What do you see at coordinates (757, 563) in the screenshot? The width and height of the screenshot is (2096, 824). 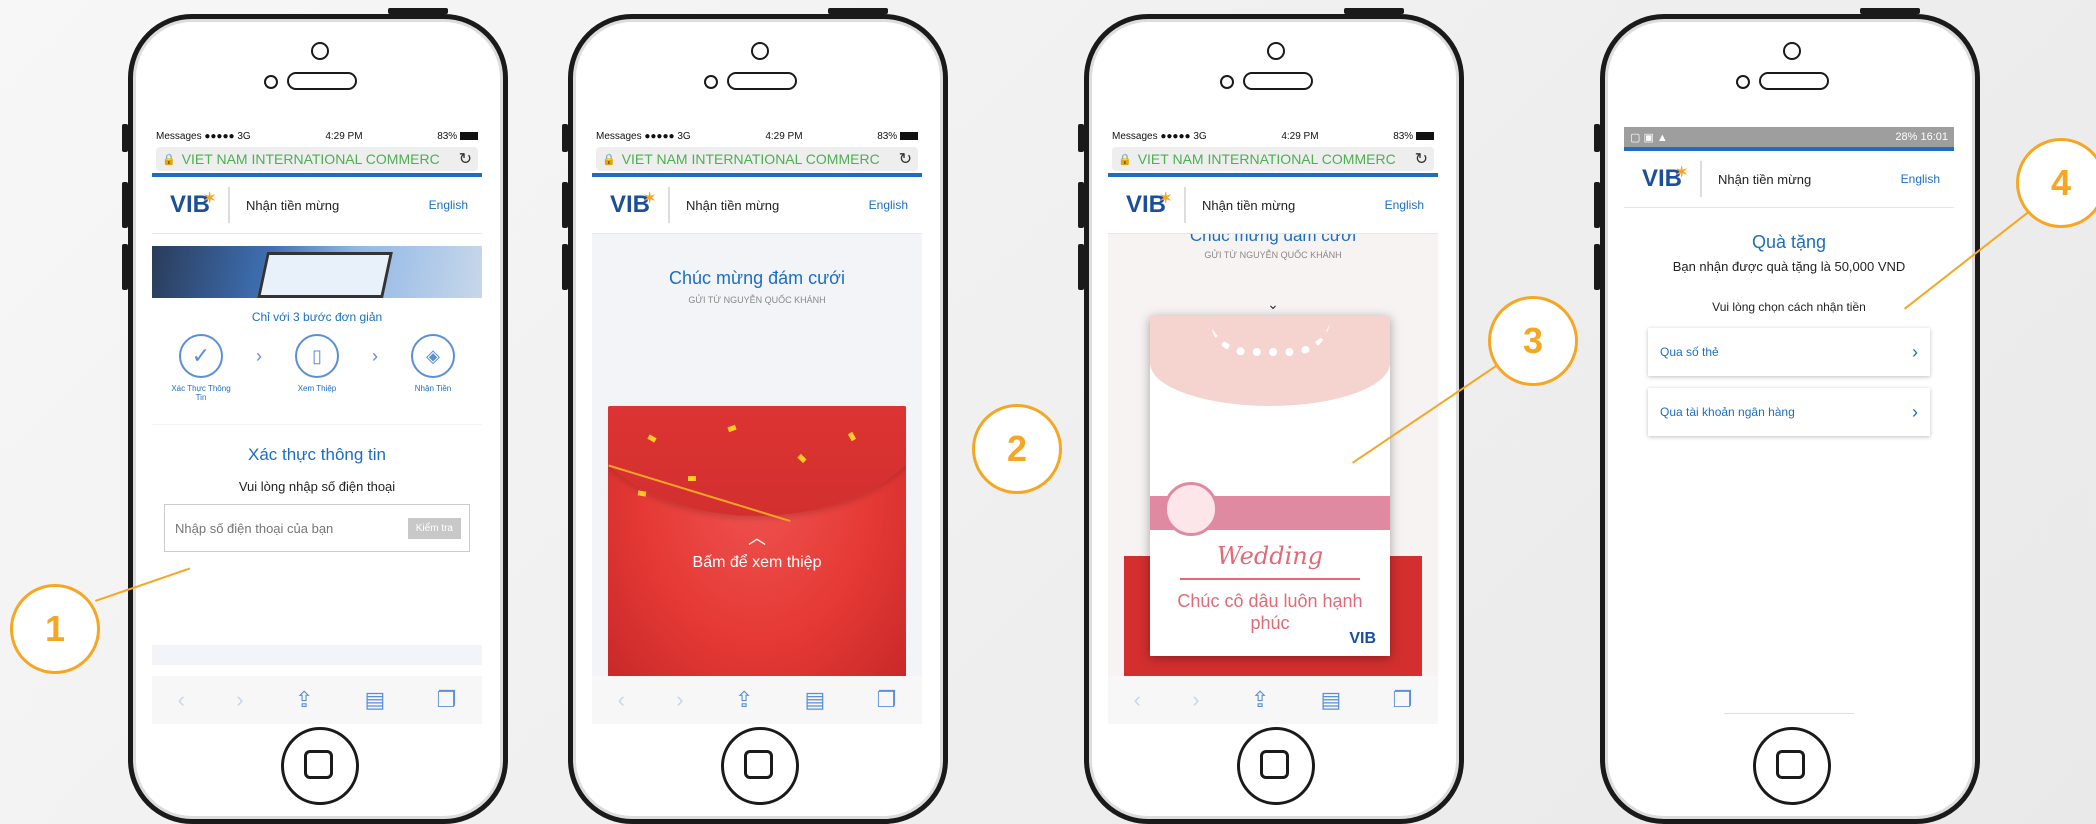 I see `envelope-cta: Bấm để xem thiệp` at bounding box center [757, 563].